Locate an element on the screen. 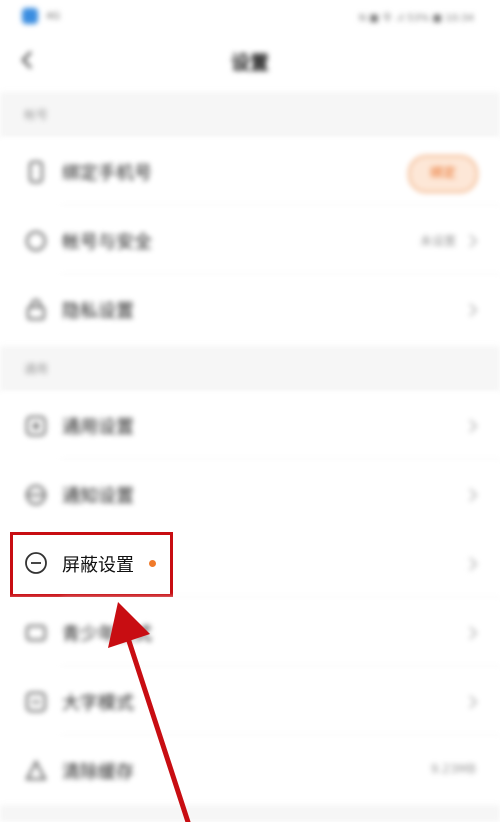 The height and width of the screenshot is (822, 500). row-clear-cache: 清除缓存 9.23MB is located at coordinates (250, 771).